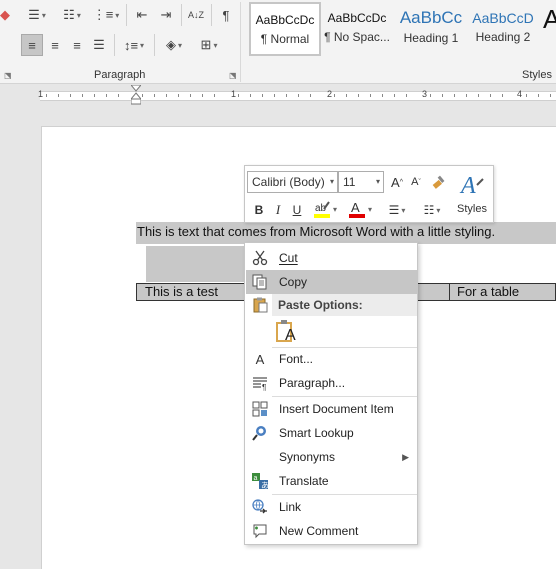 This screenshot has width=556, height=569. Describe the element at coordinates (331, 409) in the screenshot. I see `menu-item-insert-document-item: Insert Document Item` at that location.